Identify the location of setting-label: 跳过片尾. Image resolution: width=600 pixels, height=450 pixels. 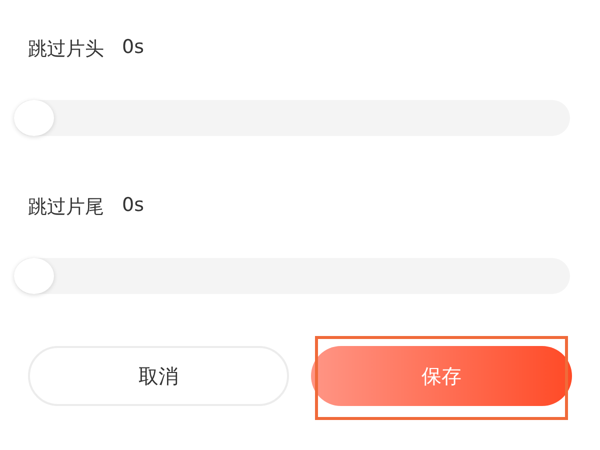
(66, 207).